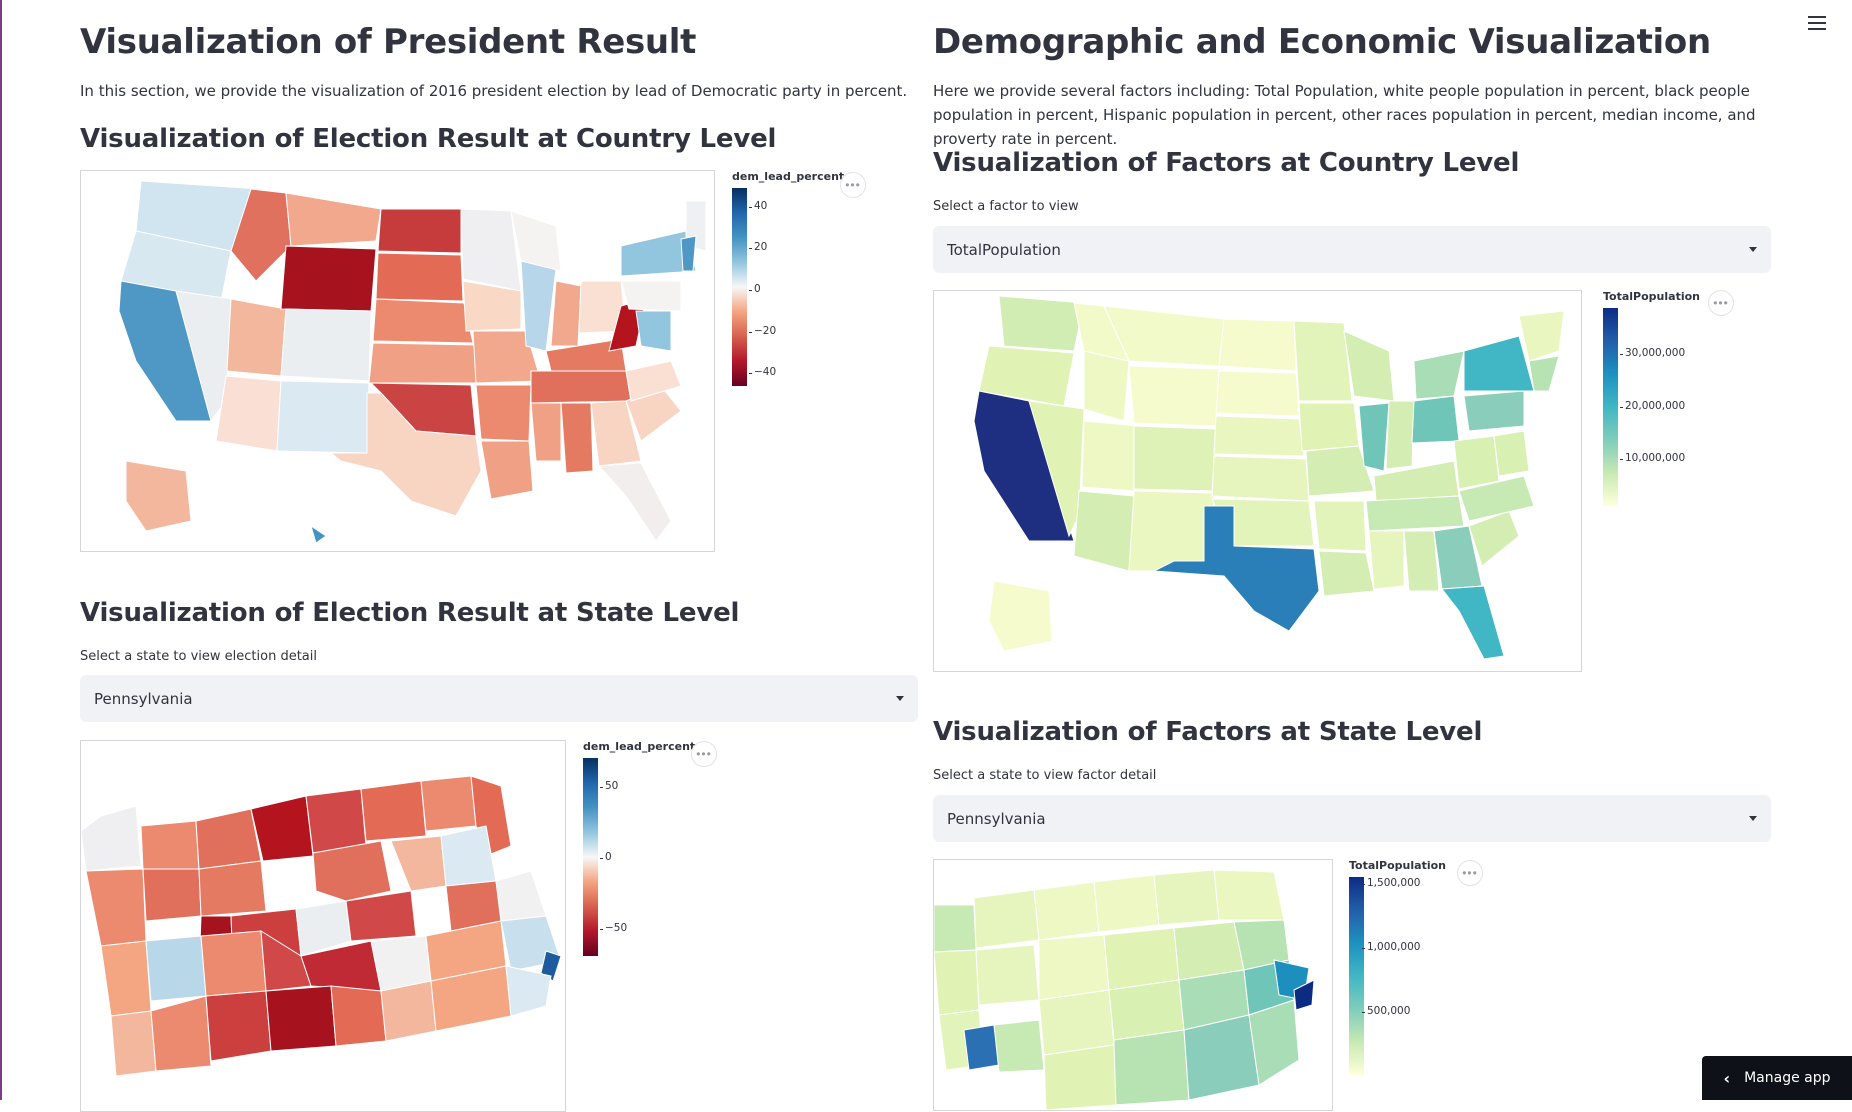 The image size is (1852, 1112). I want to click on pa-population-map, so click(1133, 985).